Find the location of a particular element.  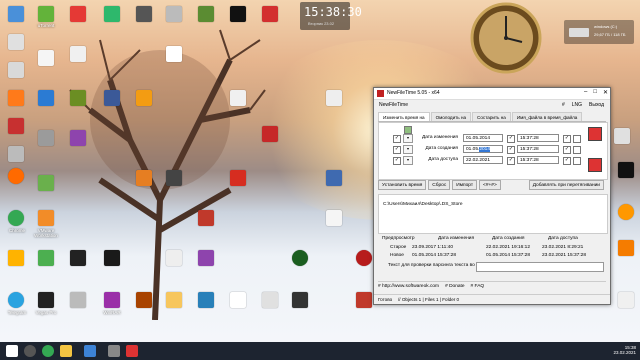

firefox-icon is located at coordinates (16, 176).